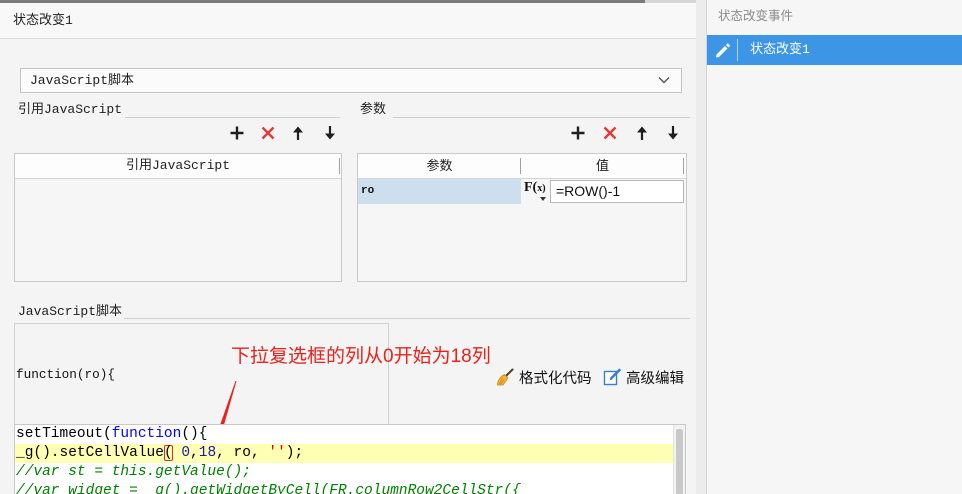 The height and width of the screenshot is (494, 962). What do you see at coordinates (602, 166) in the screenshot?
I see `column-header-value: 值` at bounding box center [602, 166].